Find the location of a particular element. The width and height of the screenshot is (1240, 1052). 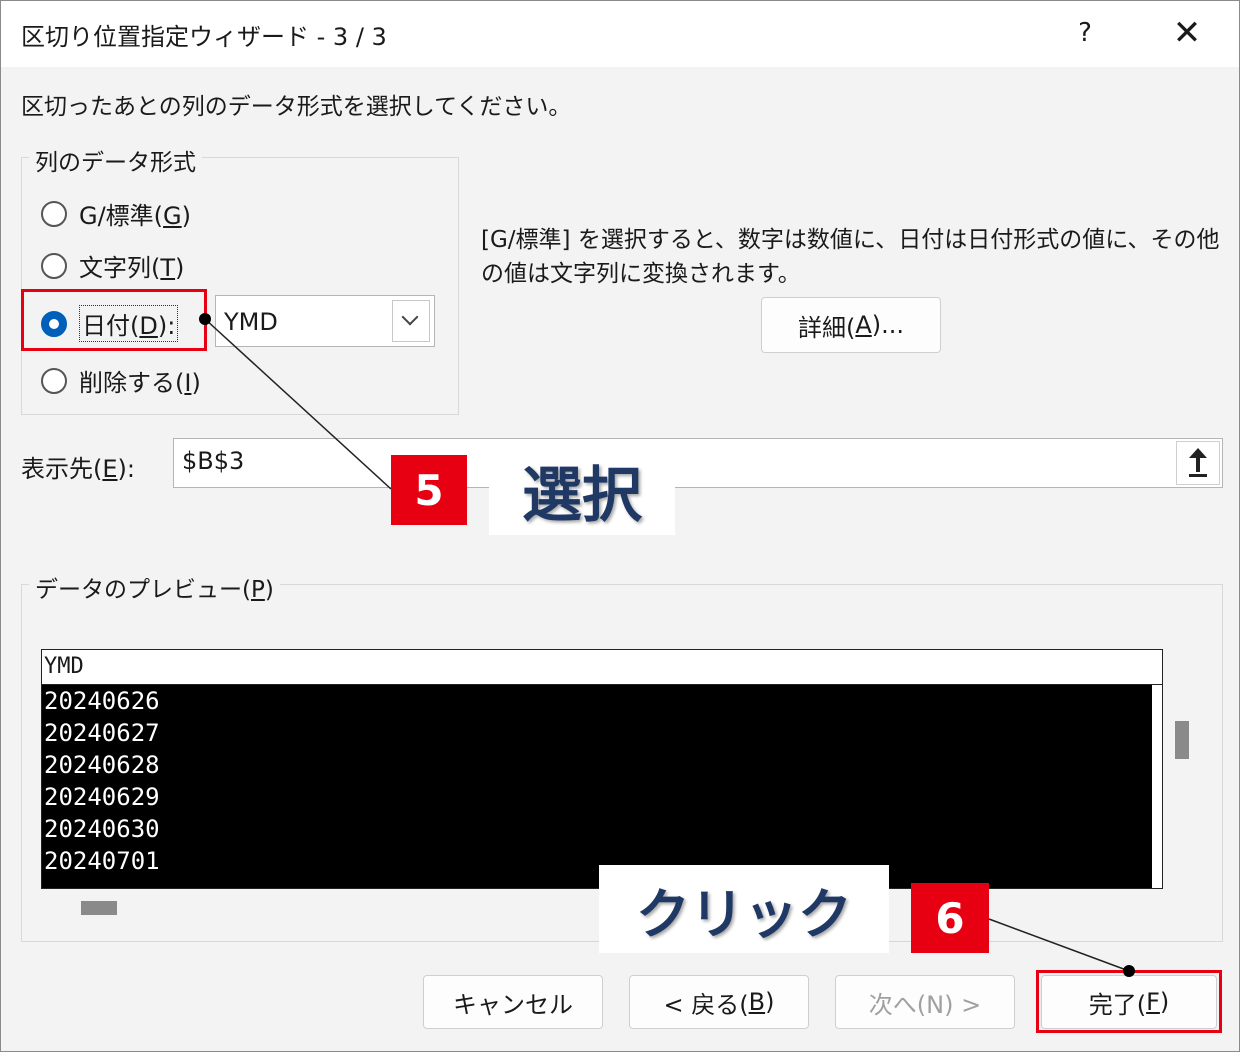

step6-badge: 6 is located at coordinates (950, 918).